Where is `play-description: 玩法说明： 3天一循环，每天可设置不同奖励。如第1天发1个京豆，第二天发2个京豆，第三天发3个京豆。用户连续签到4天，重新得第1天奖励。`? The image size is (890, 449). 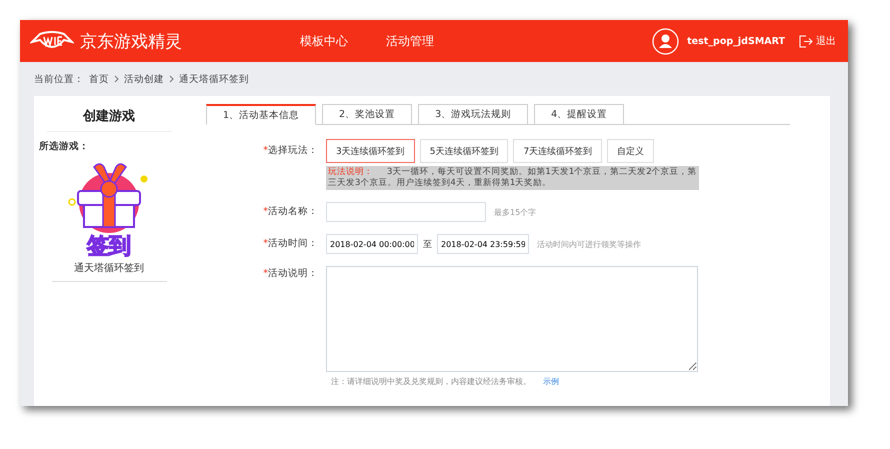
play-description: 玩法说明： 3天一循环，每天可设置不同奖励。如第1天发1个京豆，第二天发2个京豆，第三天发3个京豆。用户连续签到4天，重新得第1天奖励。 is located at coordinates (512, 178).